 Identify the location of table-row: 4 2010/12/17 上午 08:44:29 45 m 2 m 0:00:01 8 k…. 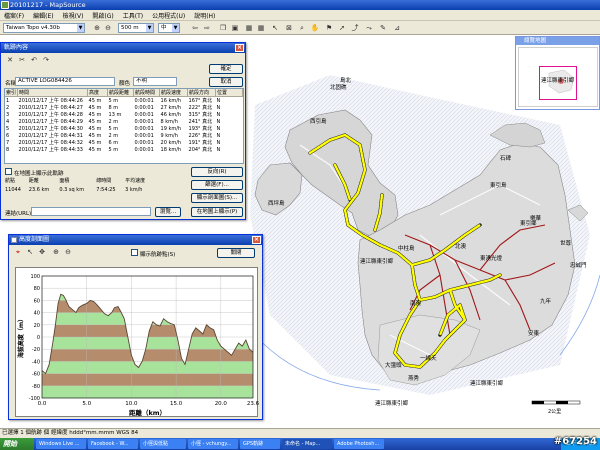
(124, 122).